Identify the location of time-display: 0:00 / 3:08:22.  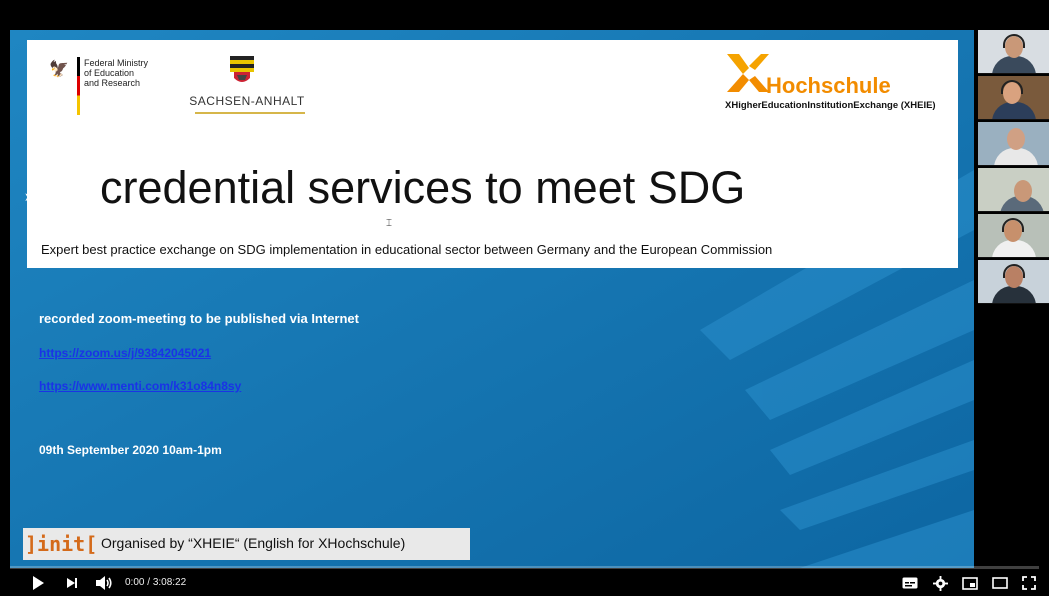
(155, 582).